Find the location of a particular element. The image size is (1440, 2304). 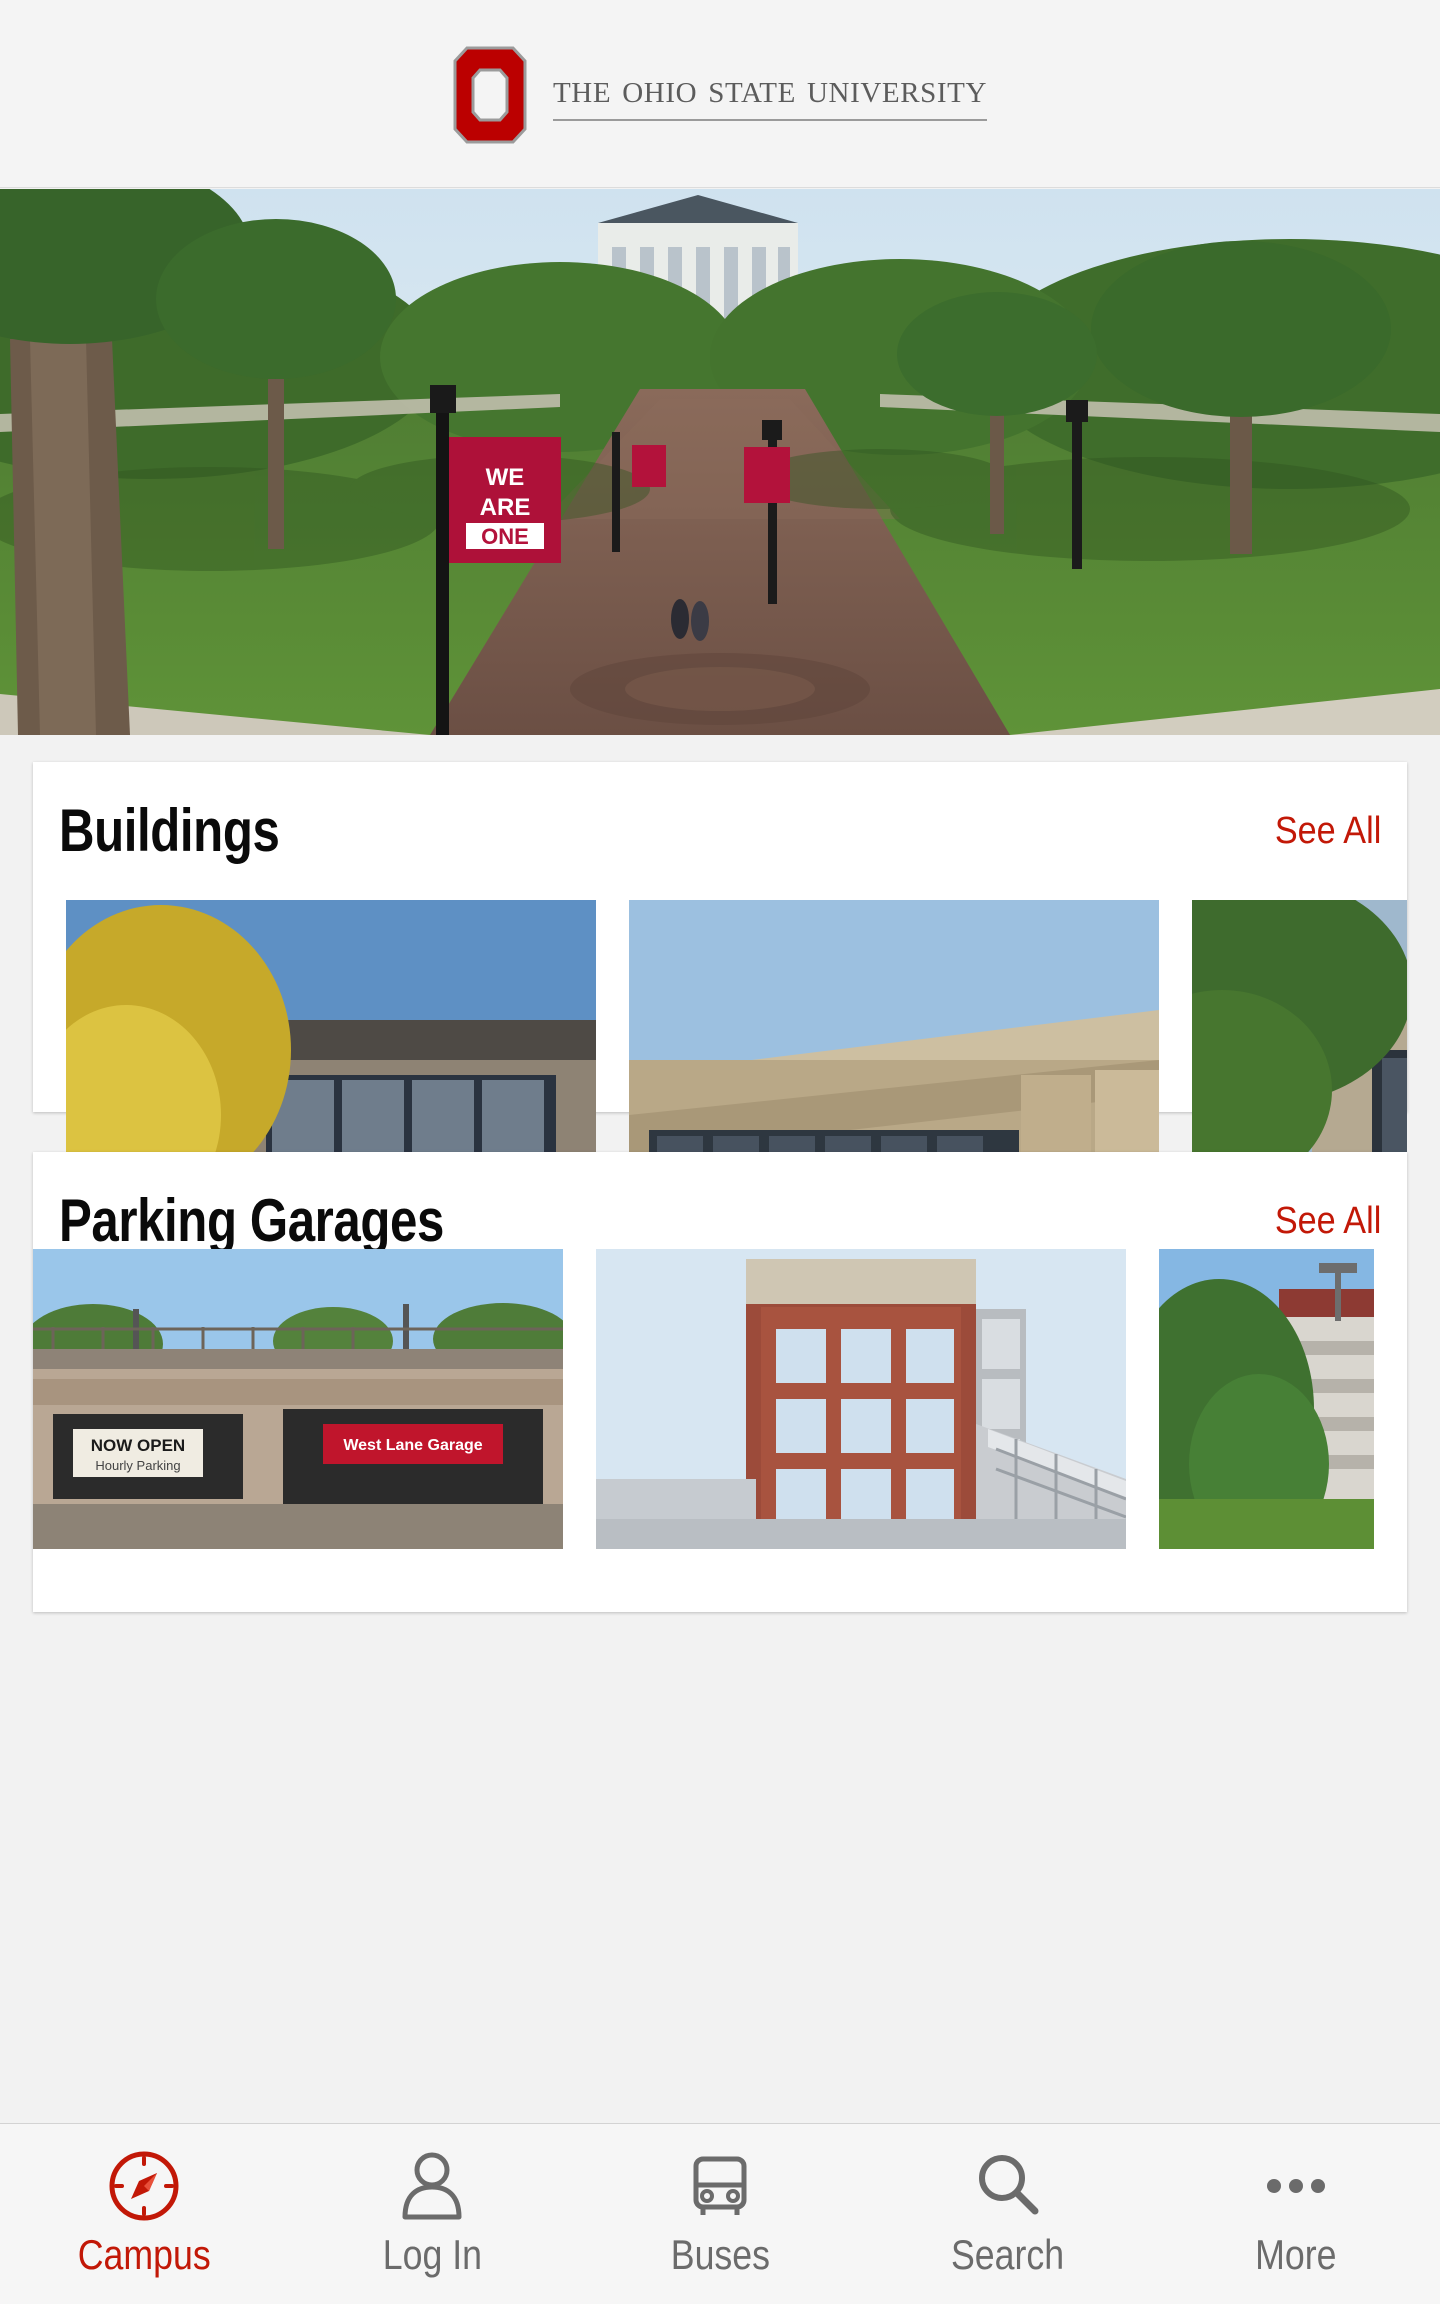

tab-more: More is located at coordinates (1296, 2214).